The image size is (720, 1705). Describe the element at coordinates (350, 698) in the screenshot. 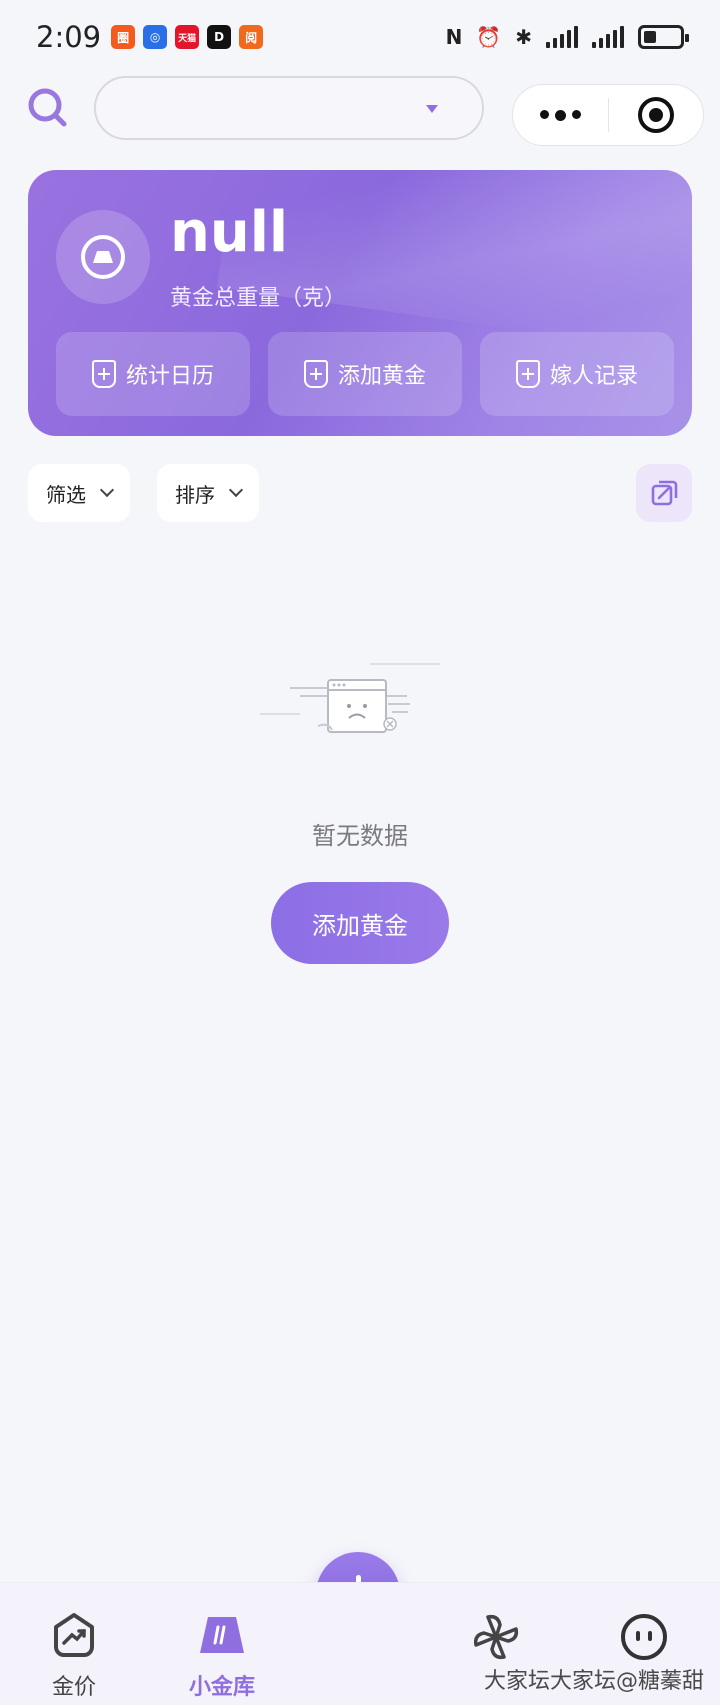

I see `empty-illustration` at that location.